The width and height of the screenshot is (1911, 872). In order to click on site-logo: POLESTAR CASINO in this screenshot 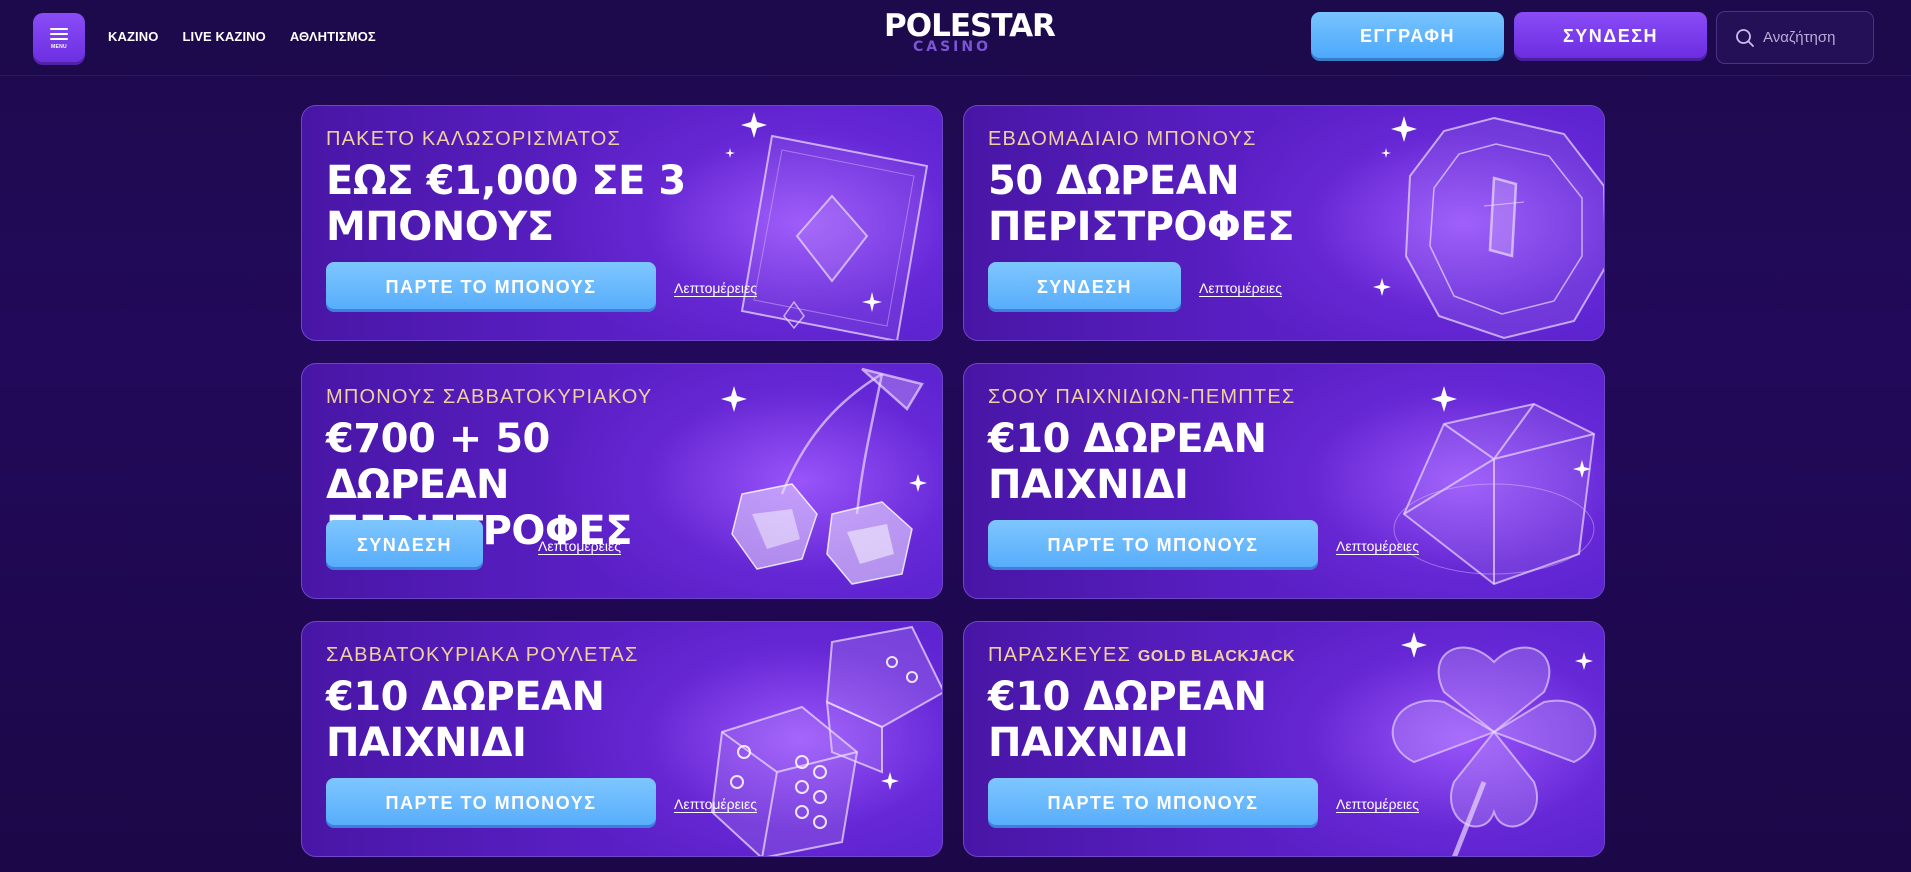, I will do `click(970, 35)`.